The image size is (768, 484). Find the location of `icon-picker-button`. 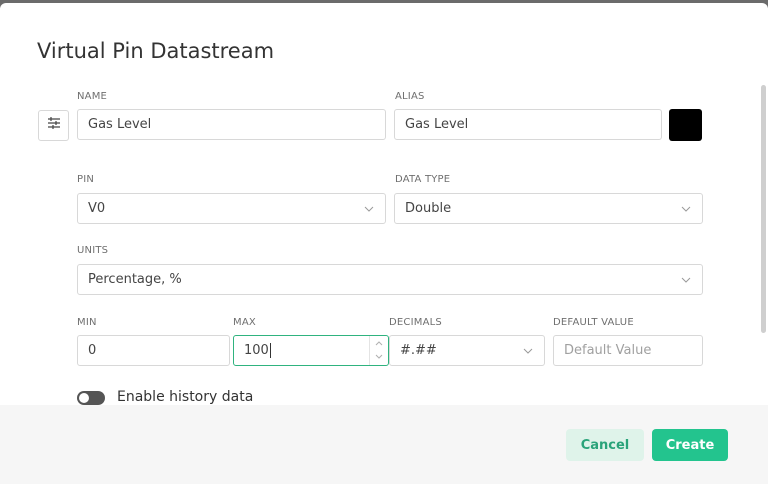

icon-picker-button is located at coordinates (53, 125).